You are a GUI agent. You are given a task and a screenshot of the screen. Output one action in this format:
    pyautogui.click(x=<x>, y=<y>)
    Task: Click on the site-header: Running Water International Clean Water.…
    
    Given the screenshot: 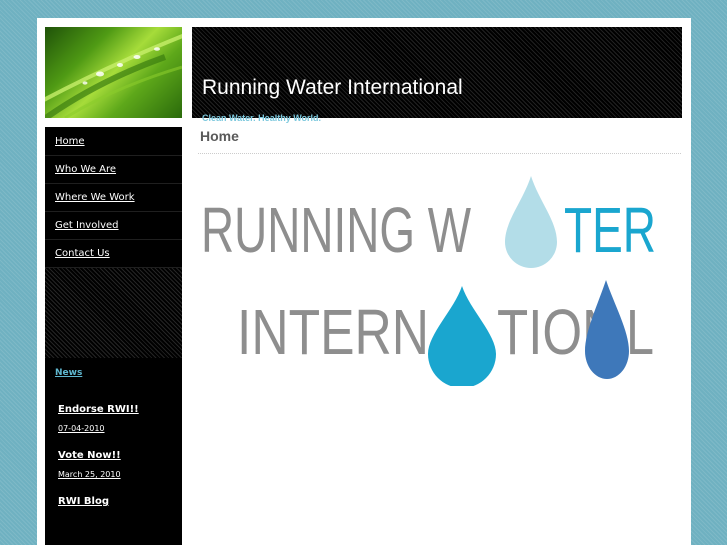 What is the action you would take?
    pyautogui.click(x=437, y=75)
    